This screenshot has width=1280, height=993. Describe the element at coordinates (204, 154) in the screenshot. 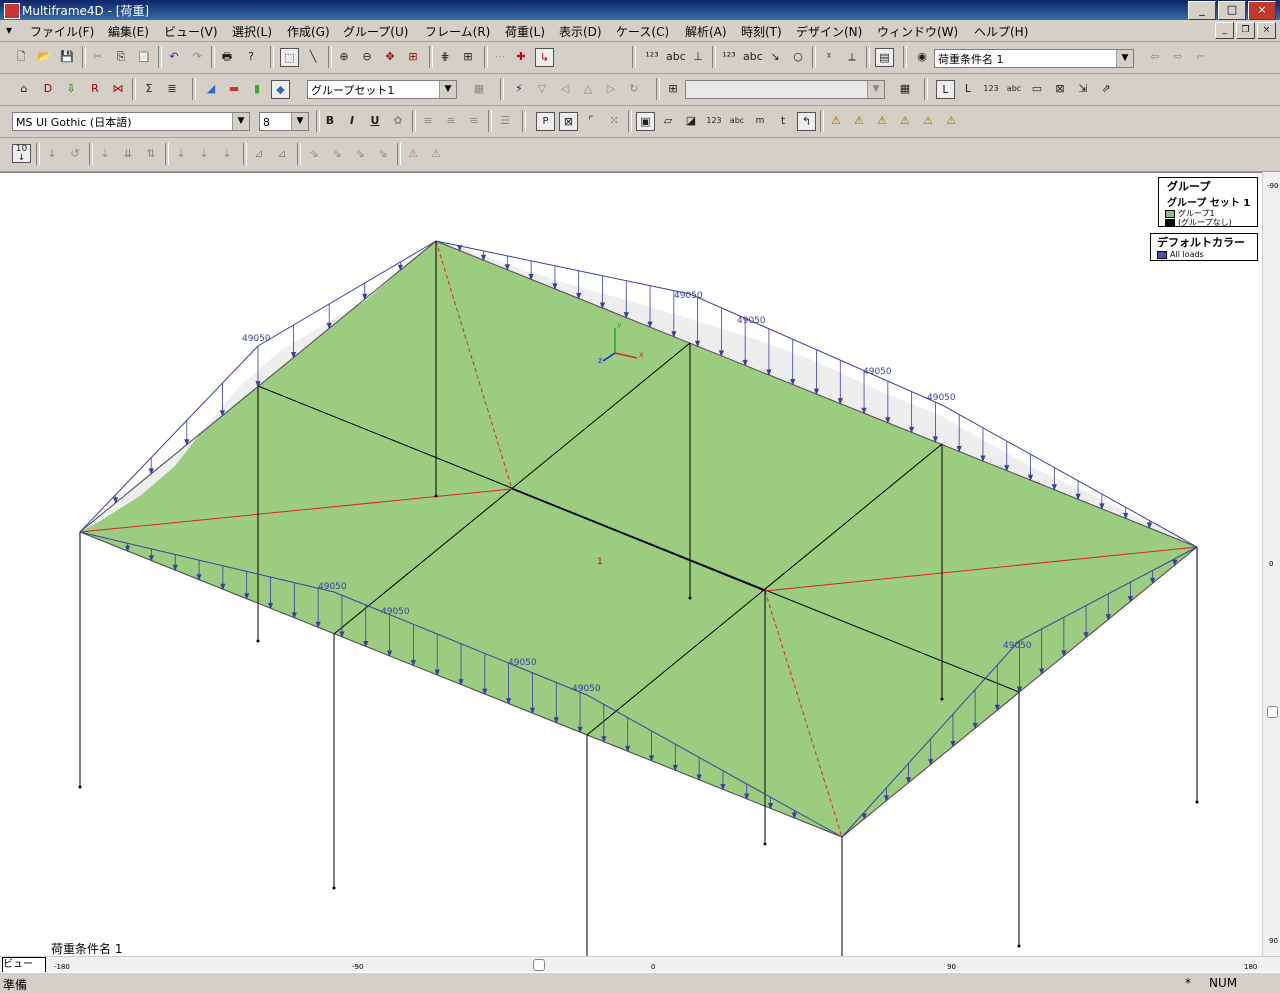

I see `global-load-2-icon: ⇣` at that location.